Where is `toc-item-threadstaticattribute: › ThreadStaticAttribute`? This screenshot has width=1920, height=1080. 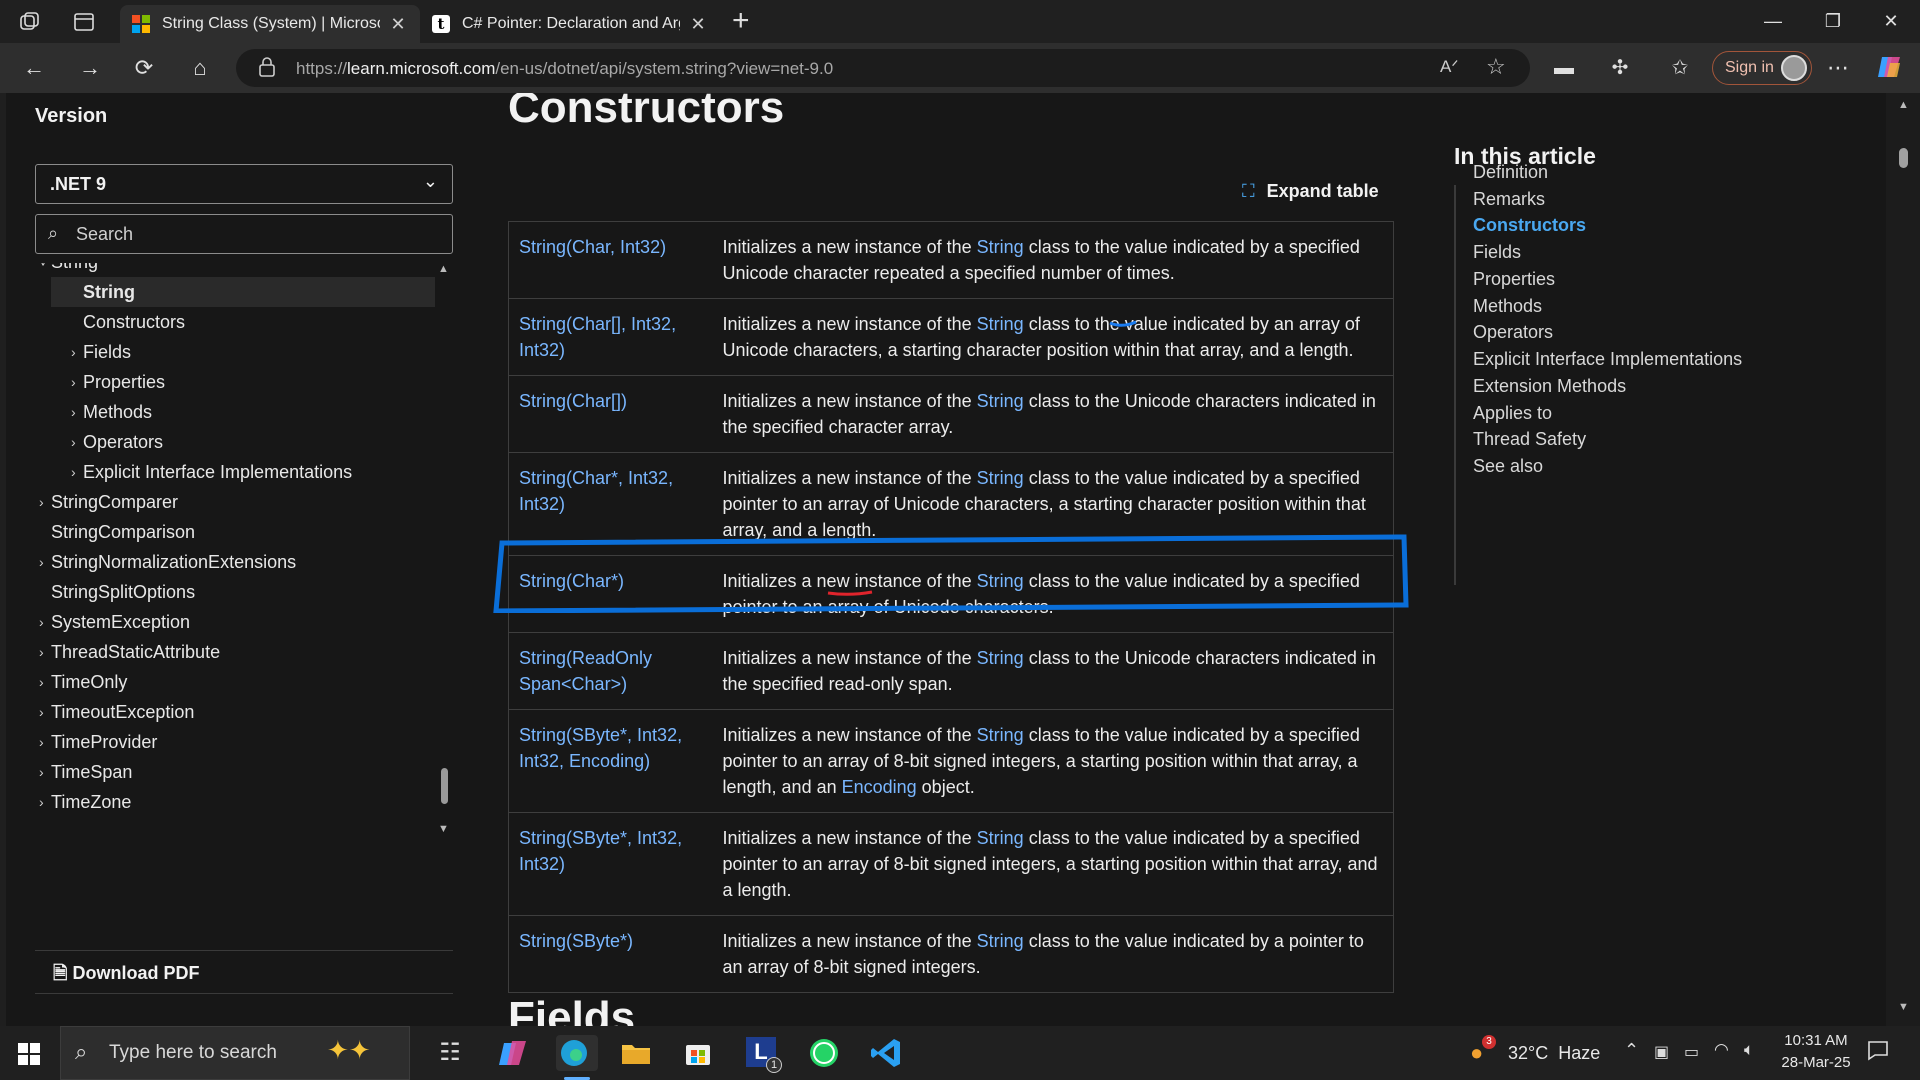
toc-item-threadstaticattribute: › ThreadStaticAttribute is located at coordinates (235, 652).